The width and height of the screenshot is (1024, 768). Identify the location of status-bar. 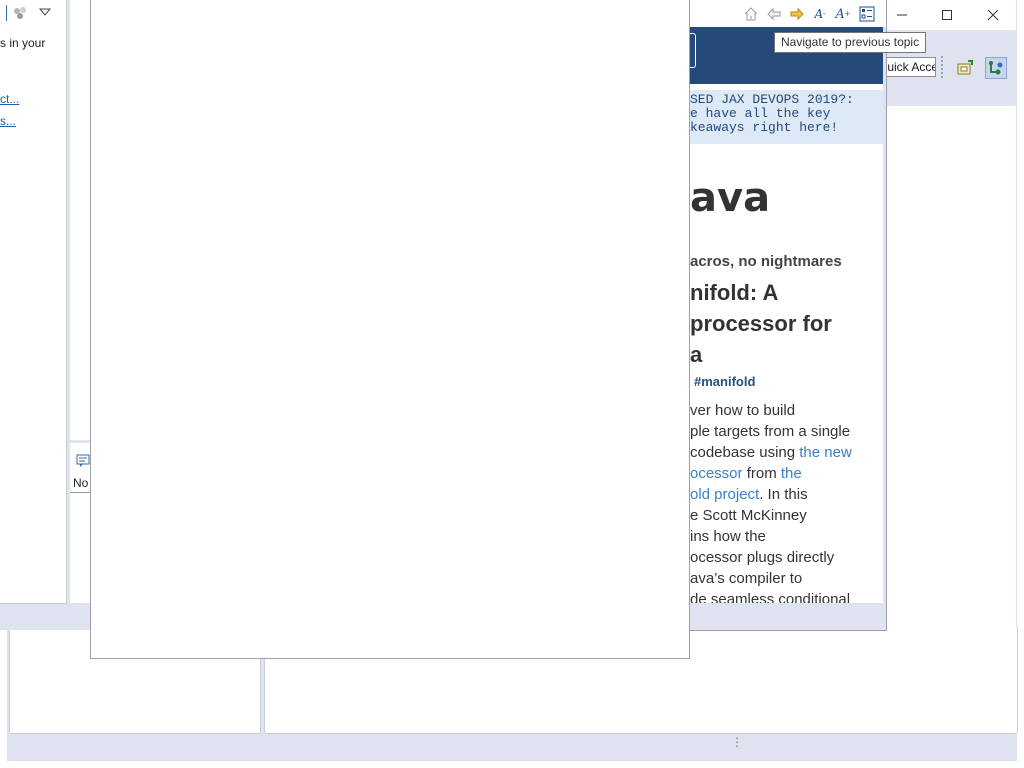
(512, 747).